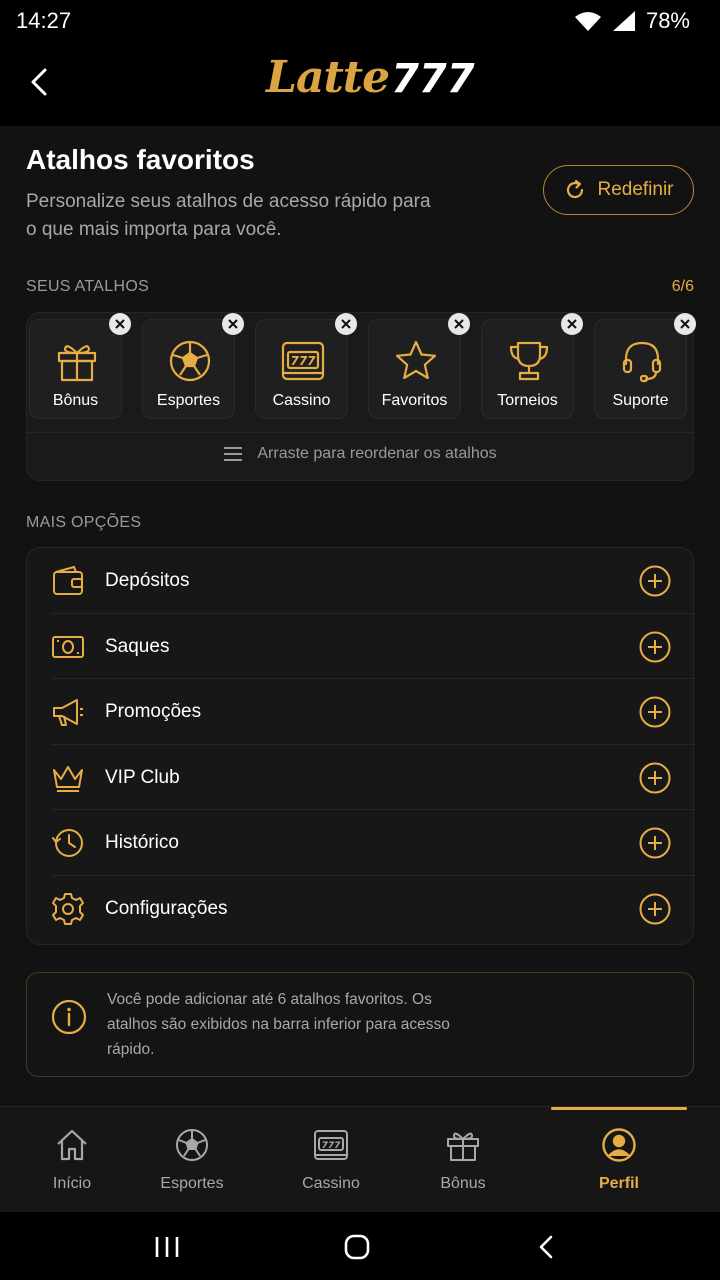 Image resolution: width=720 pixels, height=1280 pixels. I want to click on nav-label: Esportes, so click(192, 1183).